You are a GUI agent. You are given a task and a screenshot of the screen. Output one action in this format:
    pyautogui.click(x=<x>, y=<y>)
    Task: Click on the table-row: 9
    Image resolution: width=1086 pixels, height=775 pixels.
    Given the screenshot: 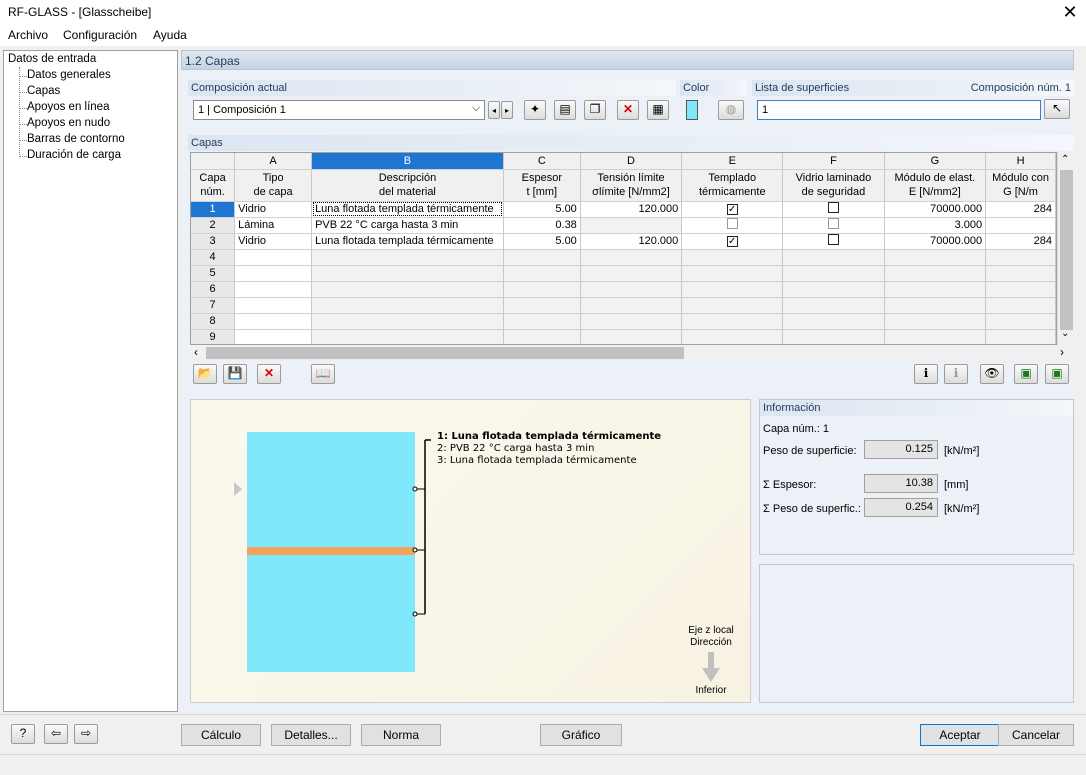 What is the action you would take?
    pyautogui.click(x=623, y=336)
    